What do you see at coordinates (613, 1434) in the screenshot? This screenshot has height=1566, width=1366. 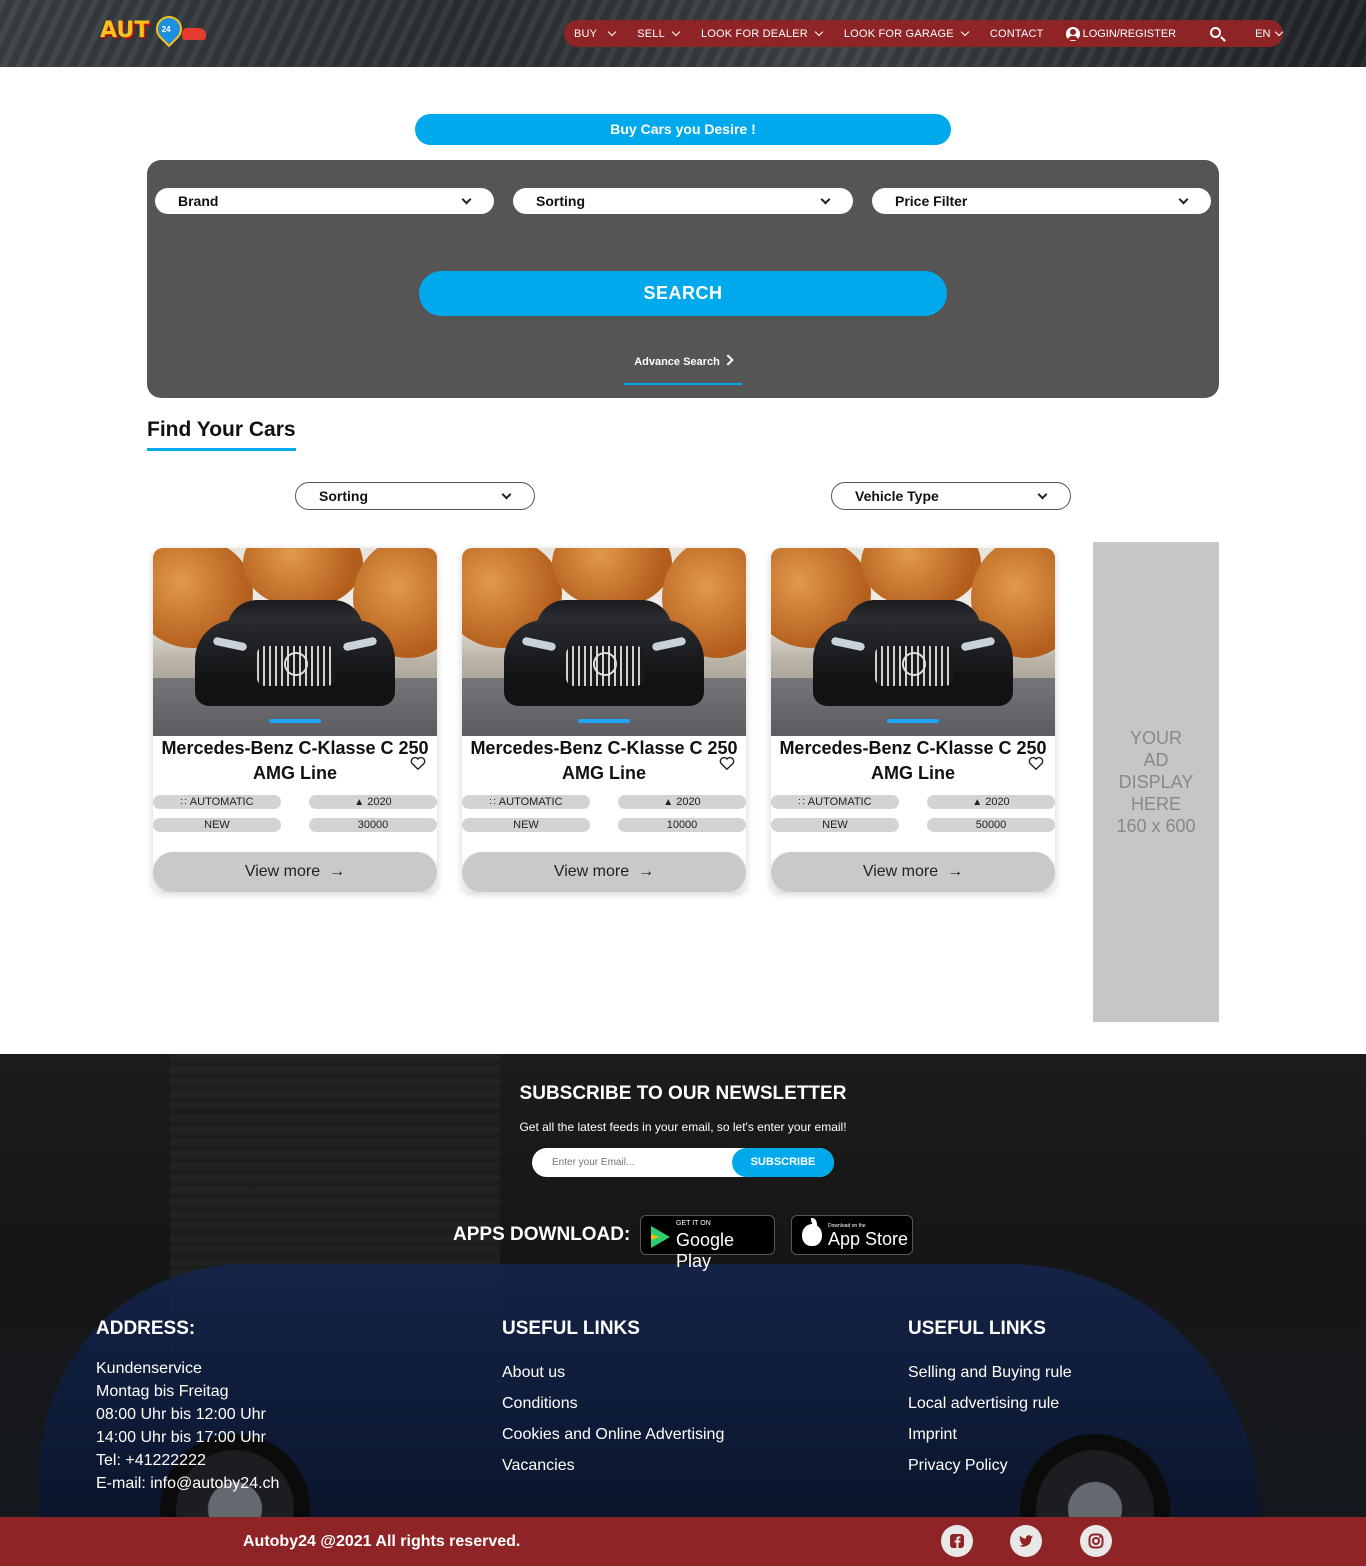 I see `footer-link-cookies: Cookies and Online Advertising` at bounding box center [613, 1434].